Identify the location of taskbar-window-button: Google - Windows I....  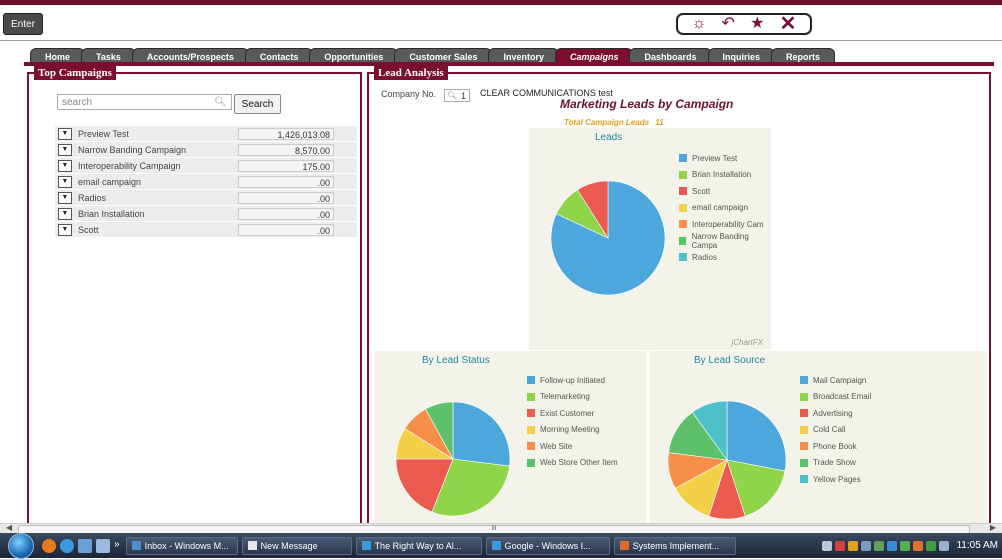
(547, 545).